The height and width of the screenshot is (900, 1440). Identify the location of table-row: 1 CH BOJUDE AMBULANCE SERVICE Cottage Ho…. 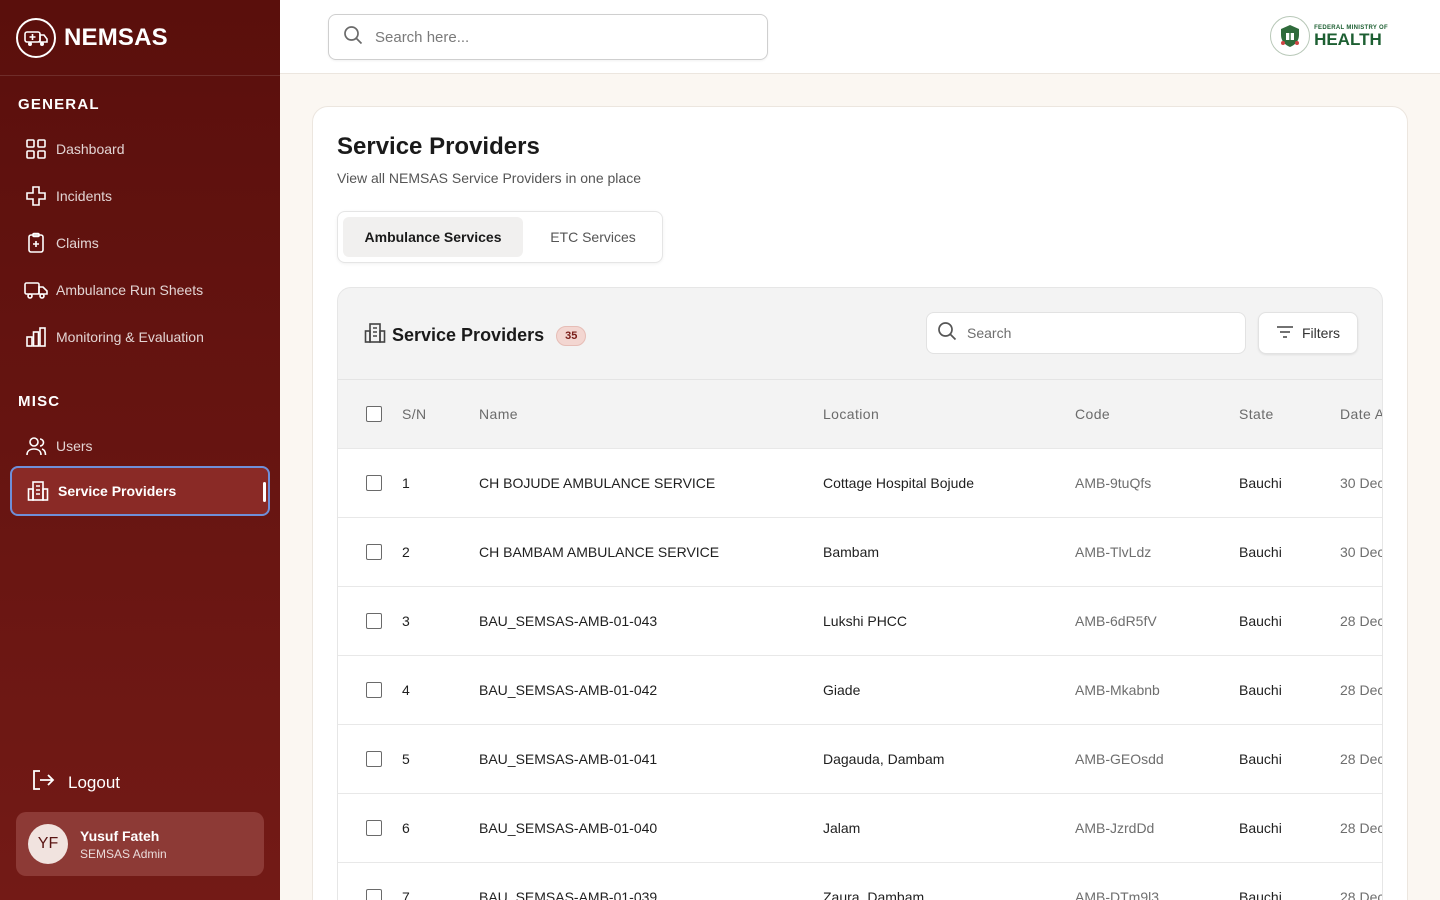
(860, 482).